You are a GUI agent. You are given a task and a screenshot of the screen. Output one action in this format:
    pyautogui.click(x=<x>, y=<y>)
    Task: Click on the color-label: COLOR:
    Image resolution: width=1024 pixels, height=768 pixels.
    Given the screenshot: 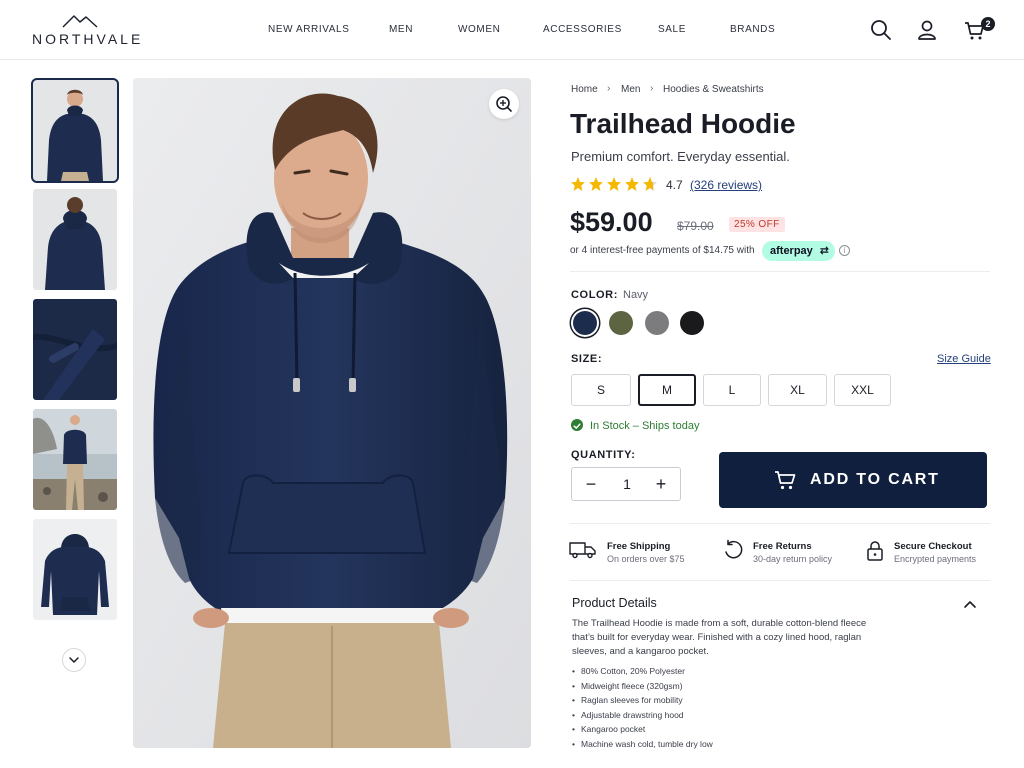 What is the action you would take?
    pyautogui.click(x=594, y=295)
    